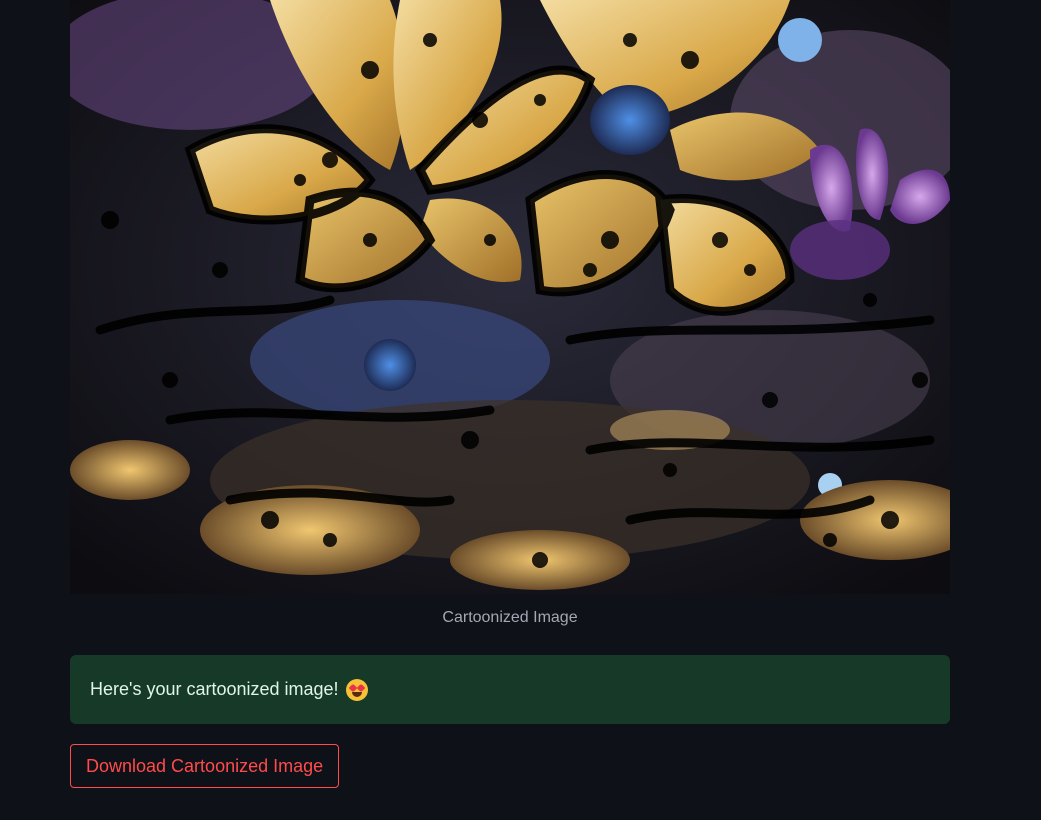 This screenshot has height=820, width=1041. I want to click on success-alert: Here's your cartoonized image!, so click(510, 689).